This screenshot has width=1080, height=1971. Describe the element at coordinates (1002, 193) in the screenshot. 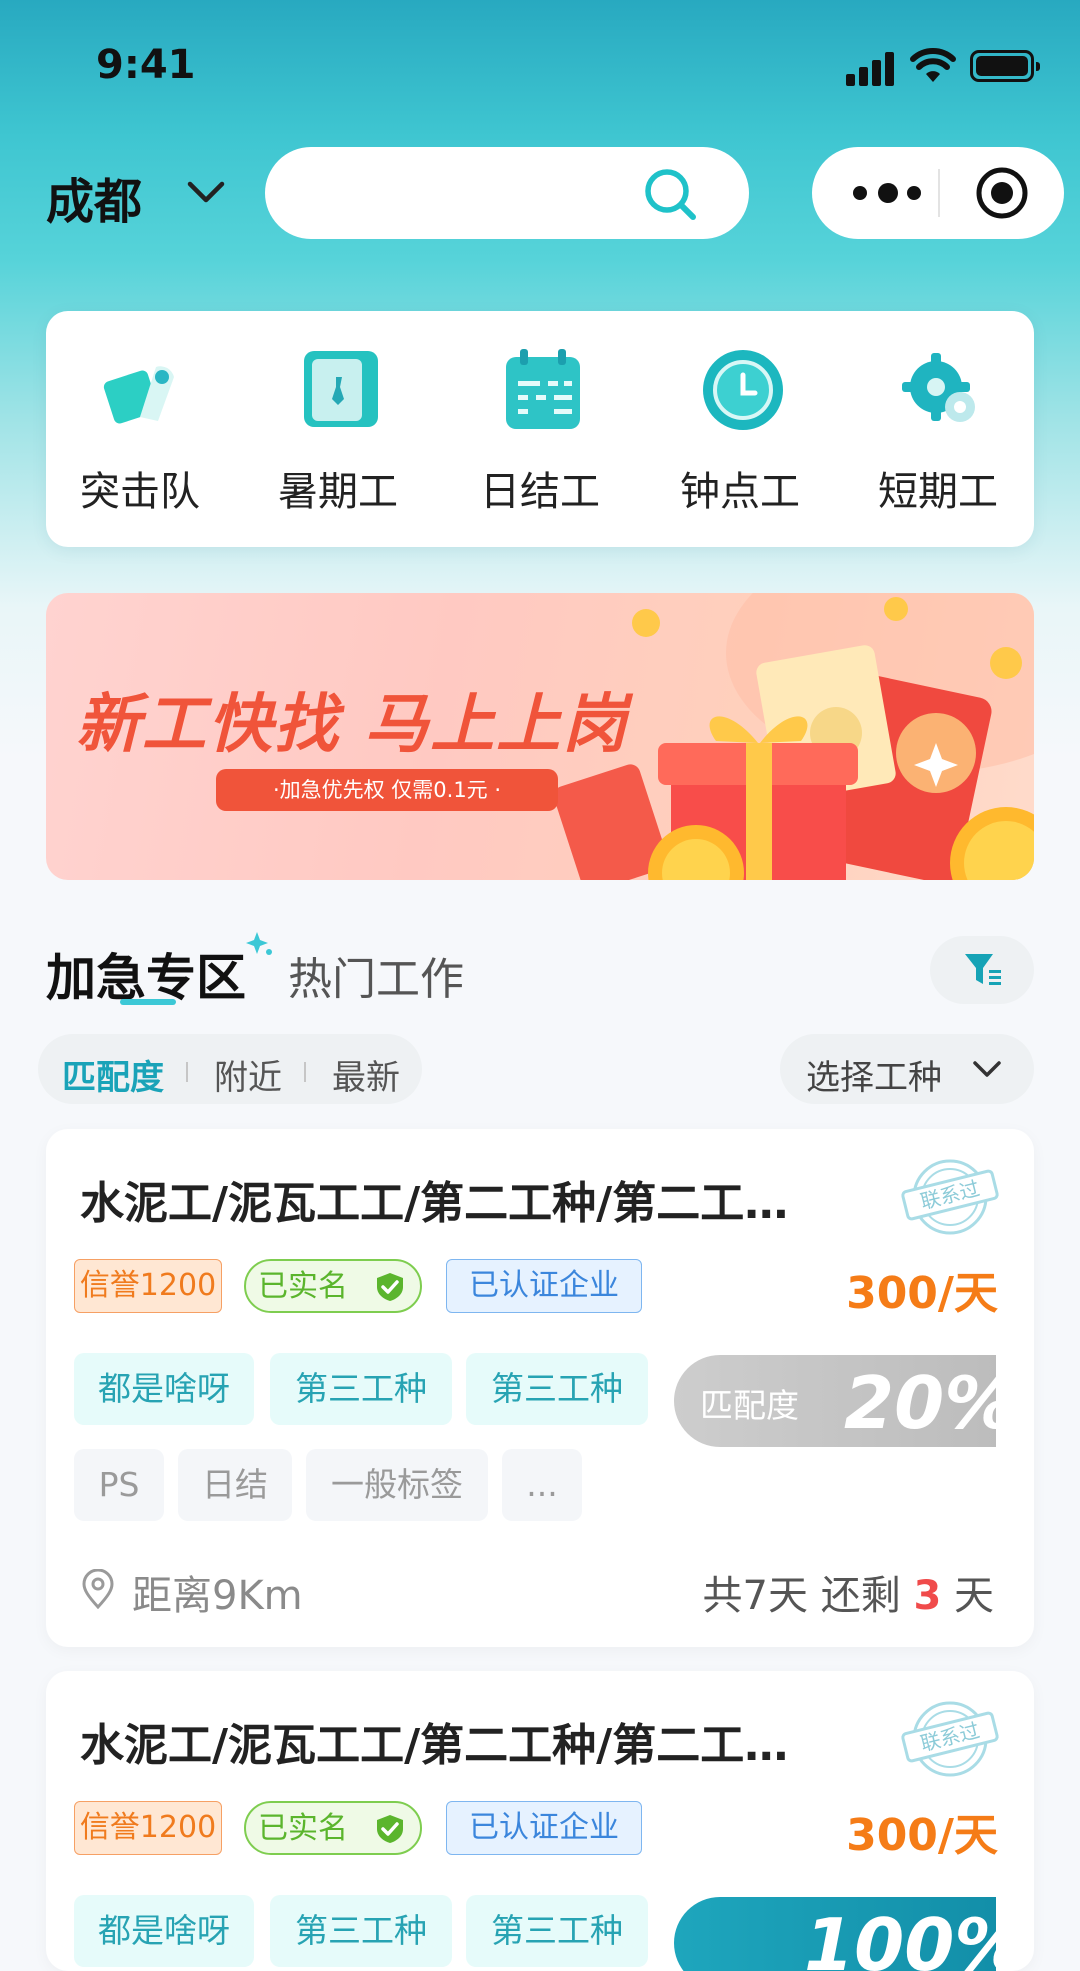

I see `close-miniprogram-icon` at that location.